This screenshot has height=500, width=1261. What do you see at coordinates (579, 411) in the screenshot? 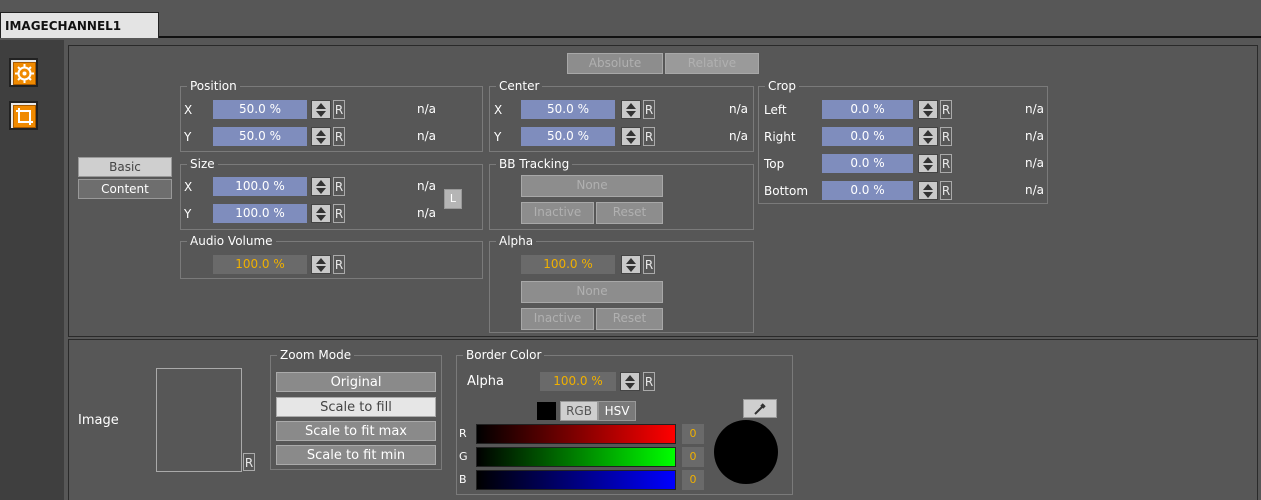
I see `rgb-button: RGB` at bounding box center [579, 411].